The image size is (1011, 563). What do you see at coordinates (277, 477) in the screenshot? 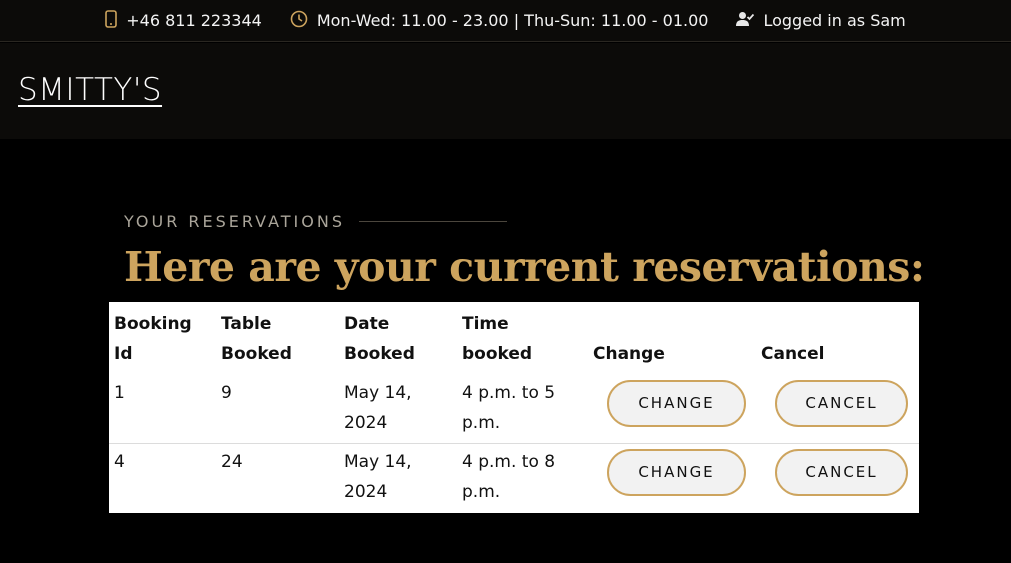
I see `cell-table-booked: 24` at bounding box center [277, 477].